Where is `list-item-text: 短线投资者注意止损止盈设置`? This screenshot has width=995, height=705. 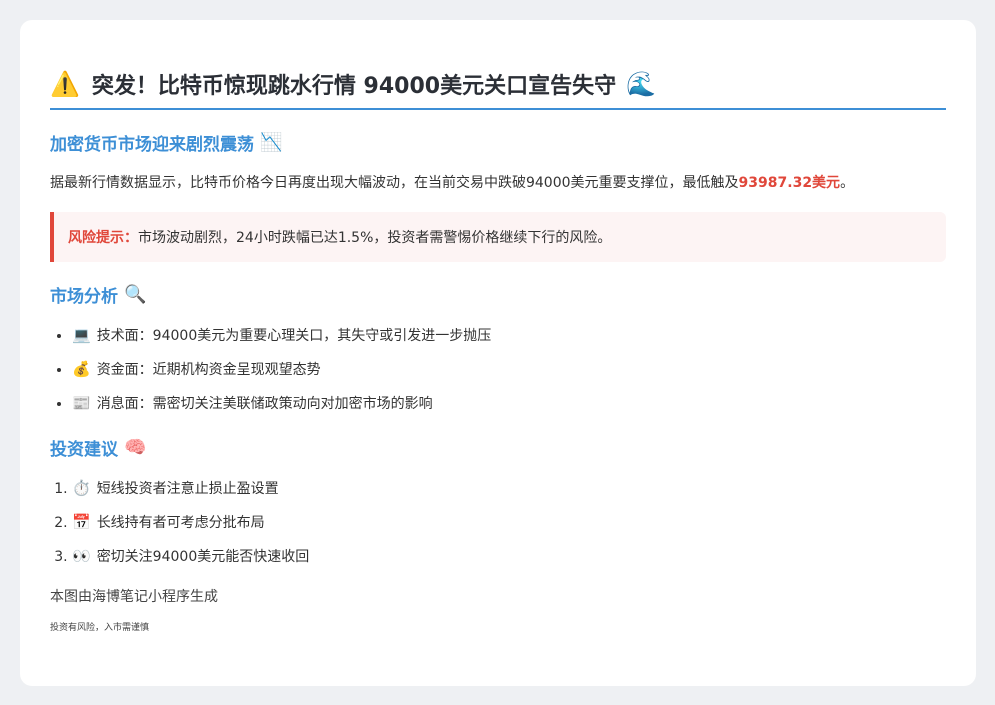
list-item-text: 短线投资者注意止损止盈设置 is located at coordinates (187, 489).